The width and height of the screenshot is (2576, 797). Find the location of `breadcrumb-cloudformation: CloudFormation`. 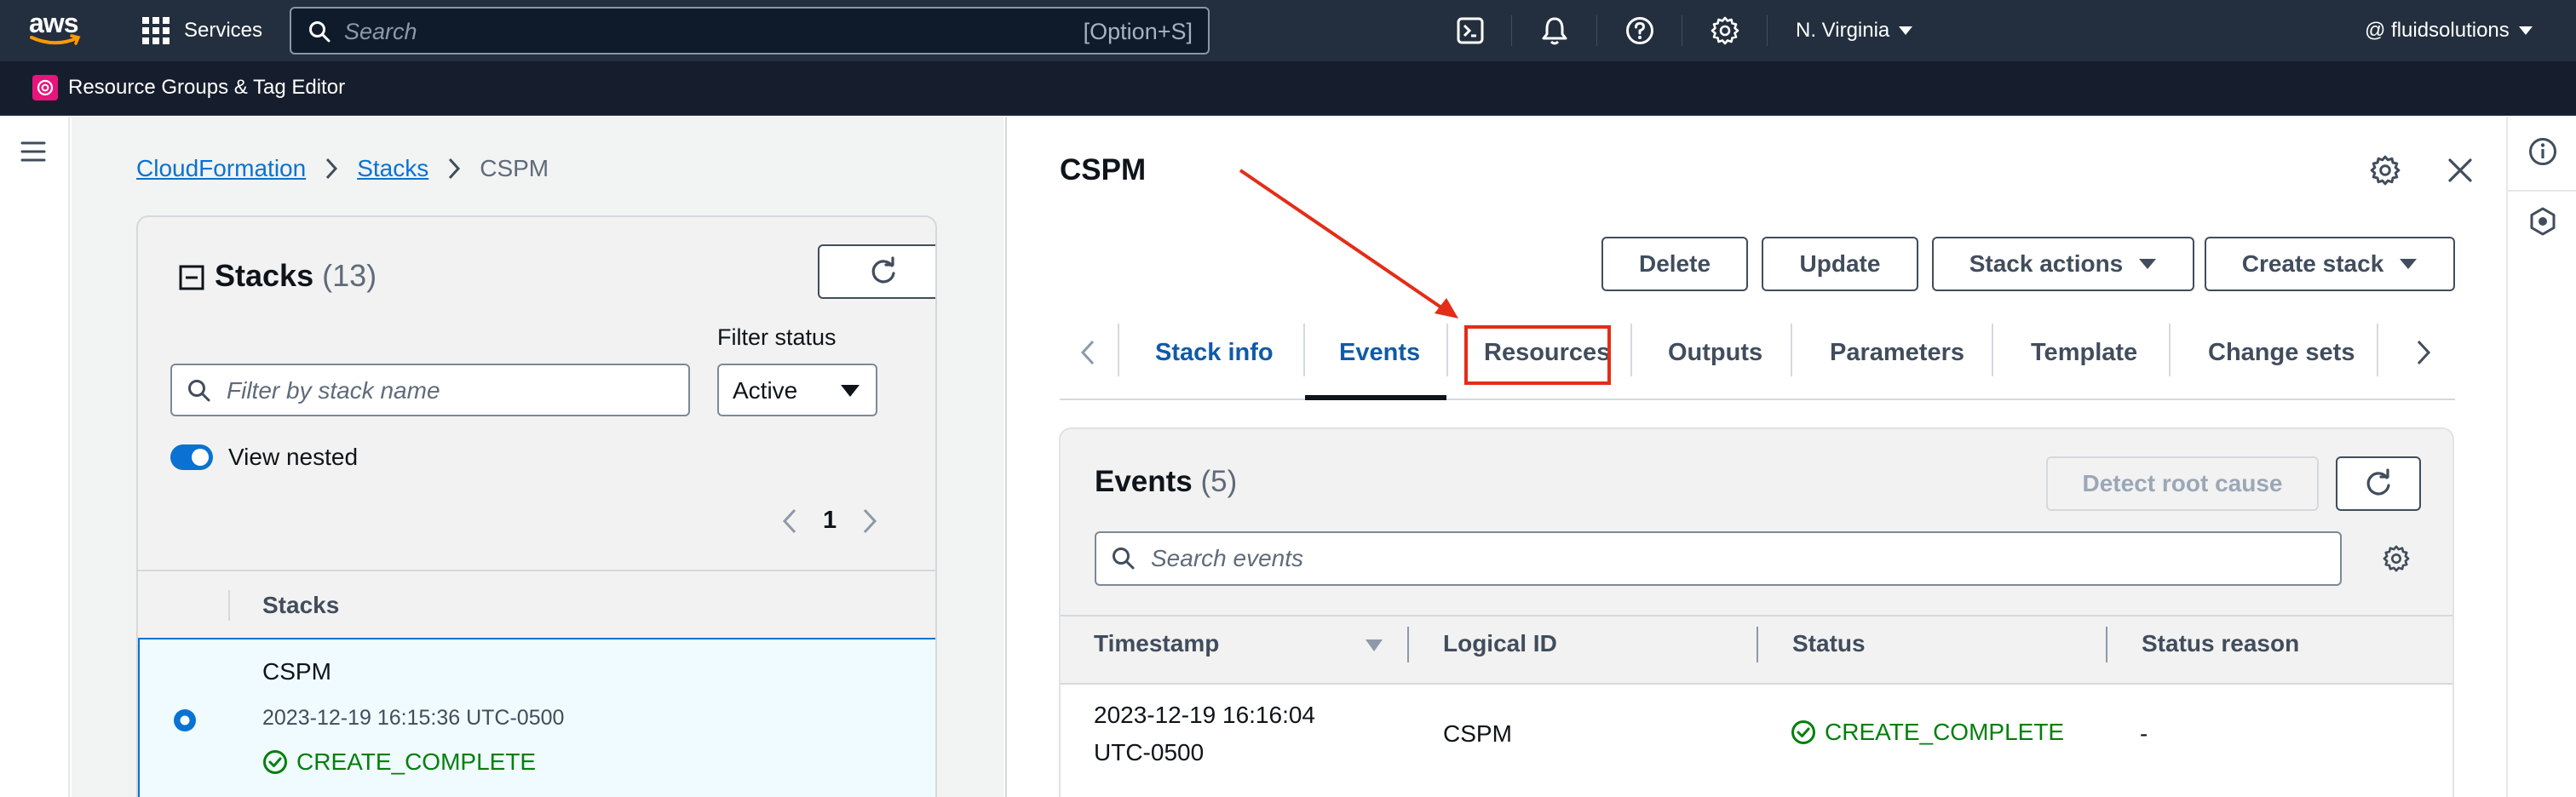

breadcrumb-cloudformation: CloudFormation is located at coordinates (221, 168).